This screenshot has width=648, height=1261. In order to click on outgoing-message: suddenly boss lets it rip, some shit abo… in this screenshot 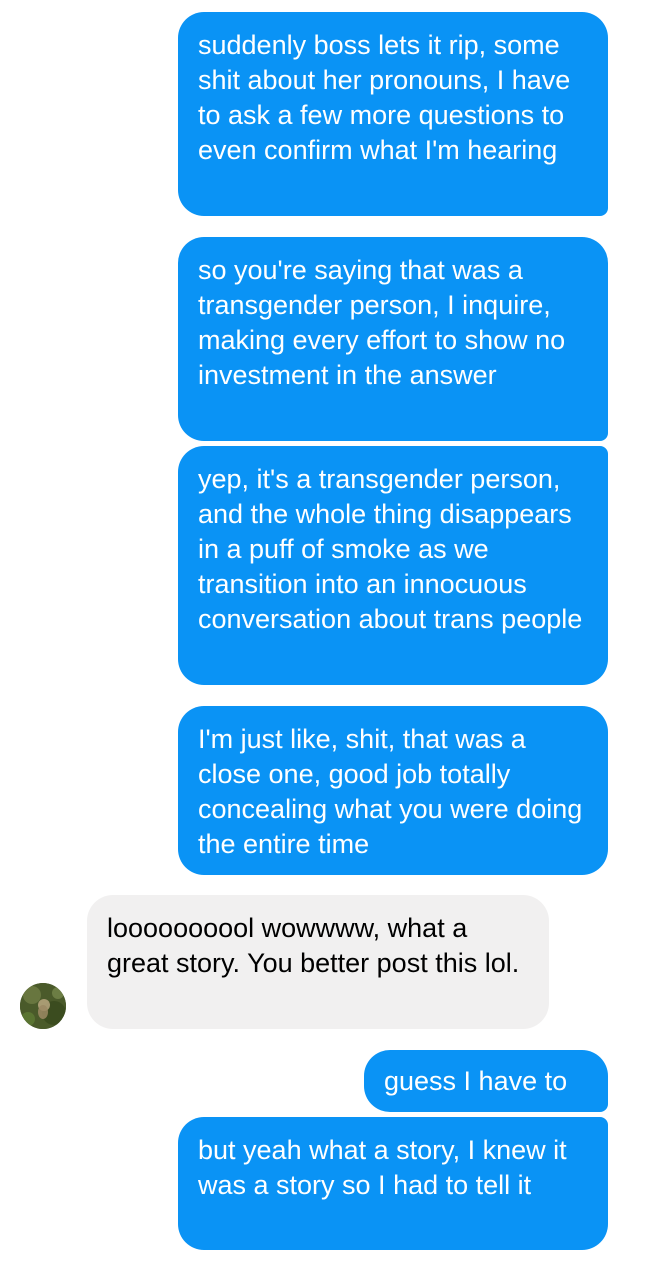, I will do `click(393, 114)`.